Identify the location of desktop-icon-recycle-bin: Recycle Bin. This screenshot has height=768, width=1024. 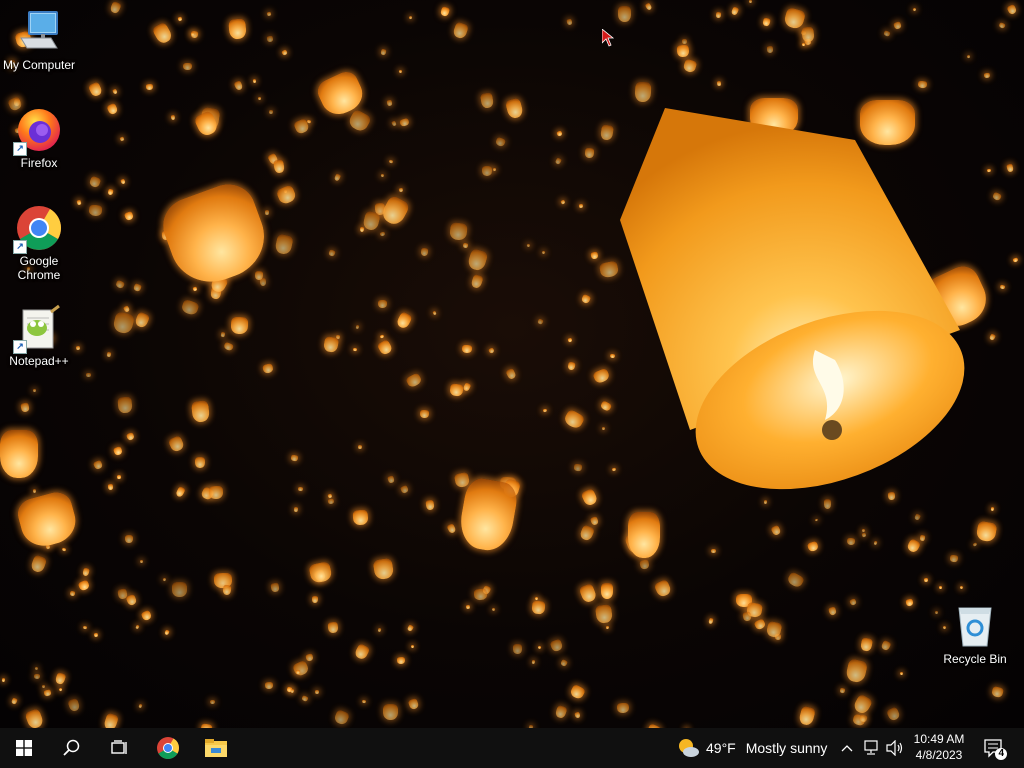
(975, 634).